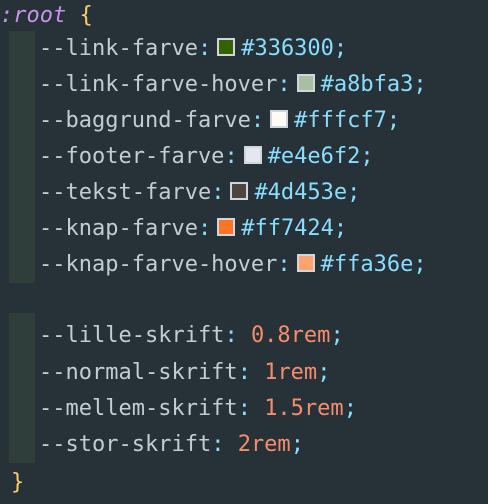  What do you see at coordinates (125, 192) in the screenshot?
I see `css-property: --tekst-farve` at bounding box center [125, 192].